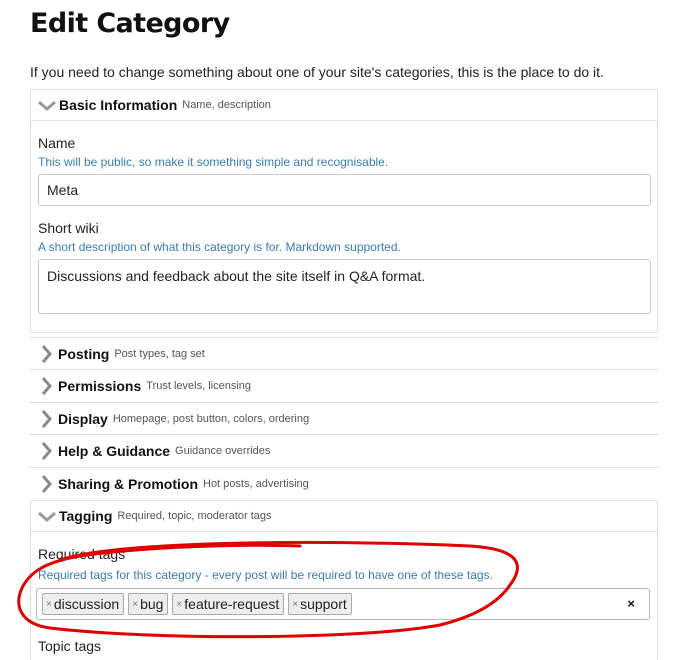 The height and width of the screenshot is (660, 675). I want to click on tag-chip: × support, so click(320, 604).